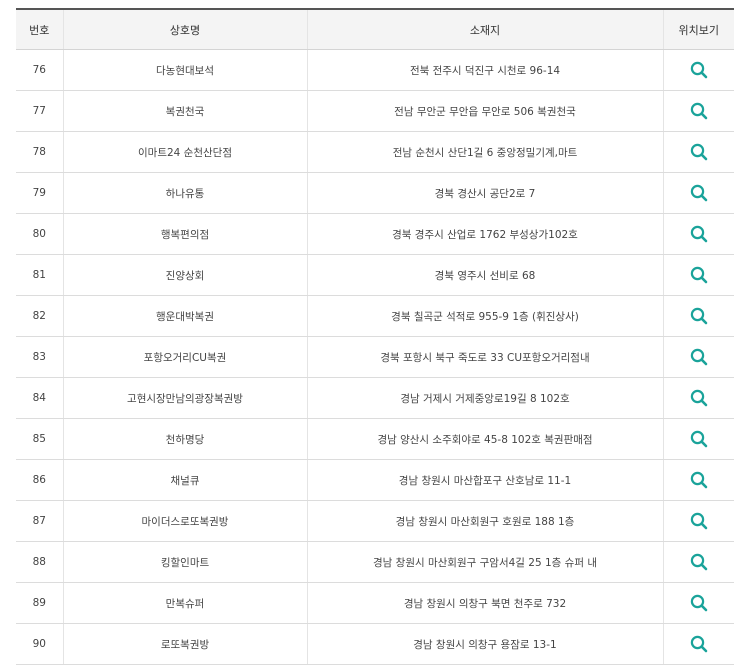 Image resolution: width=746 pixels, height=672 pixels. I want to click on cell-no: 81, so click(40, 275).